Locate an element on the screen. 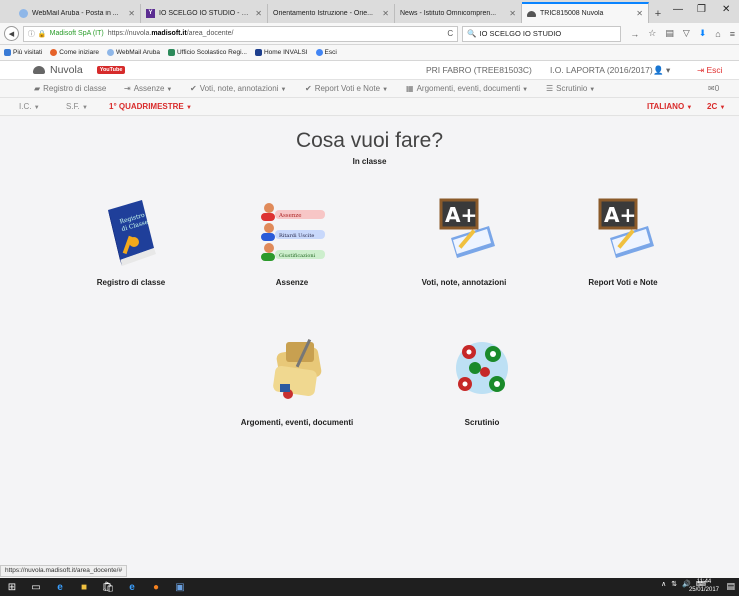 This screenshot has width=739, height=596. exit-link: ⇥ Esci is located at coordinates (710, 70).